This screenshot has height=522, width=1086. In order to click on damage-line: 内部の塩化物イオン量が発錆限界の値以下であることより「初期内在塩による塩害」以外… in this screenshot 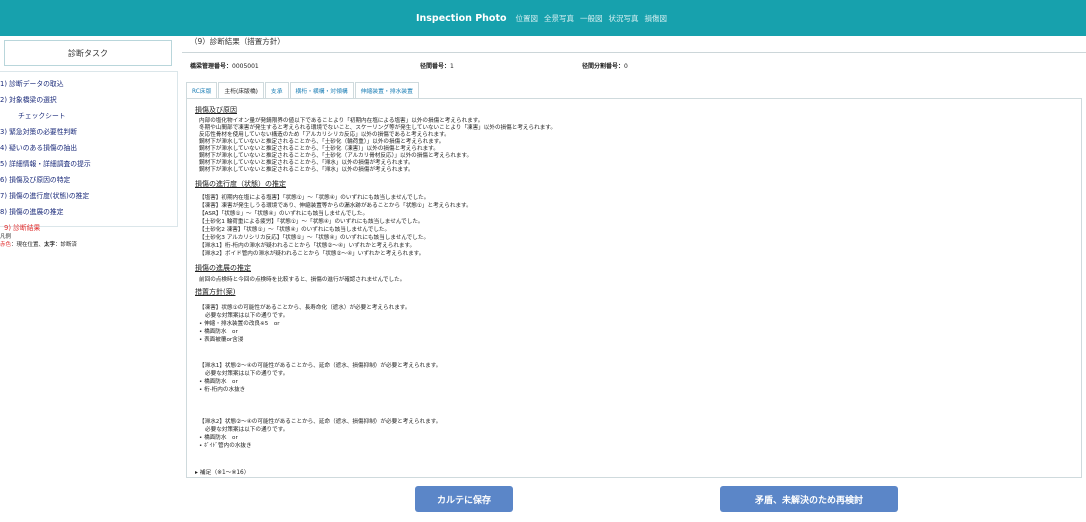, I will do `click(341, 121)`.